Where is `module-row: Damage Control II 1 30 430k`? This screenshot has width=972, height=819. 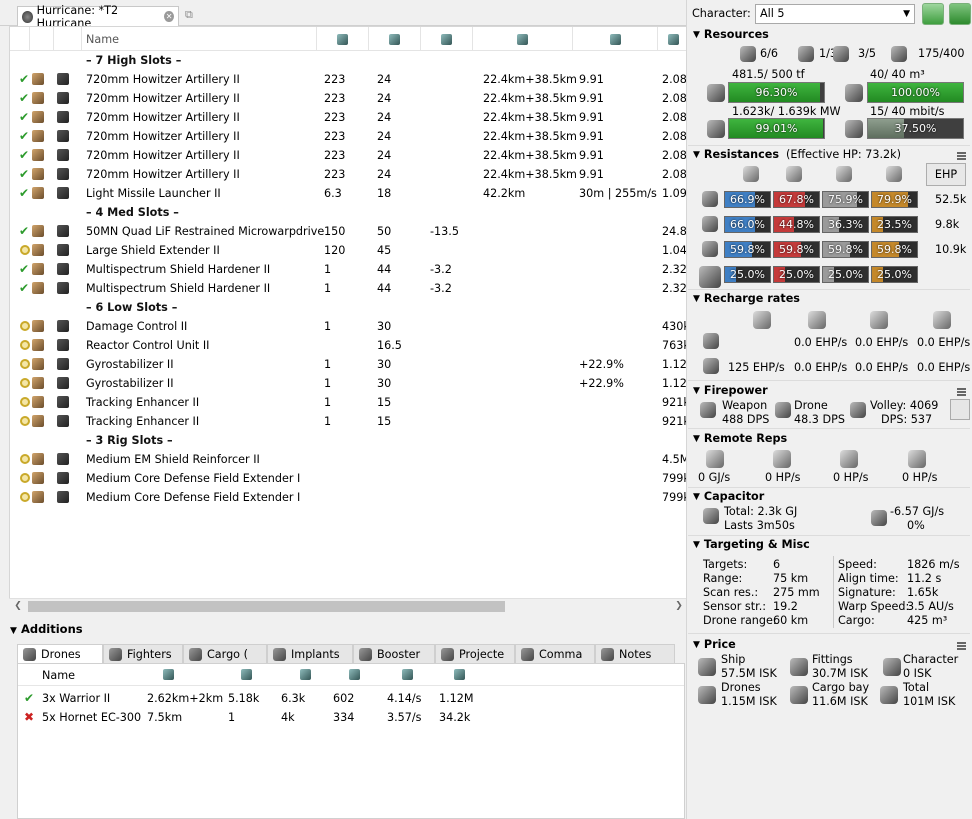 module-row: Damage Control II 1 30 430k is located at coordinates (348, 326).